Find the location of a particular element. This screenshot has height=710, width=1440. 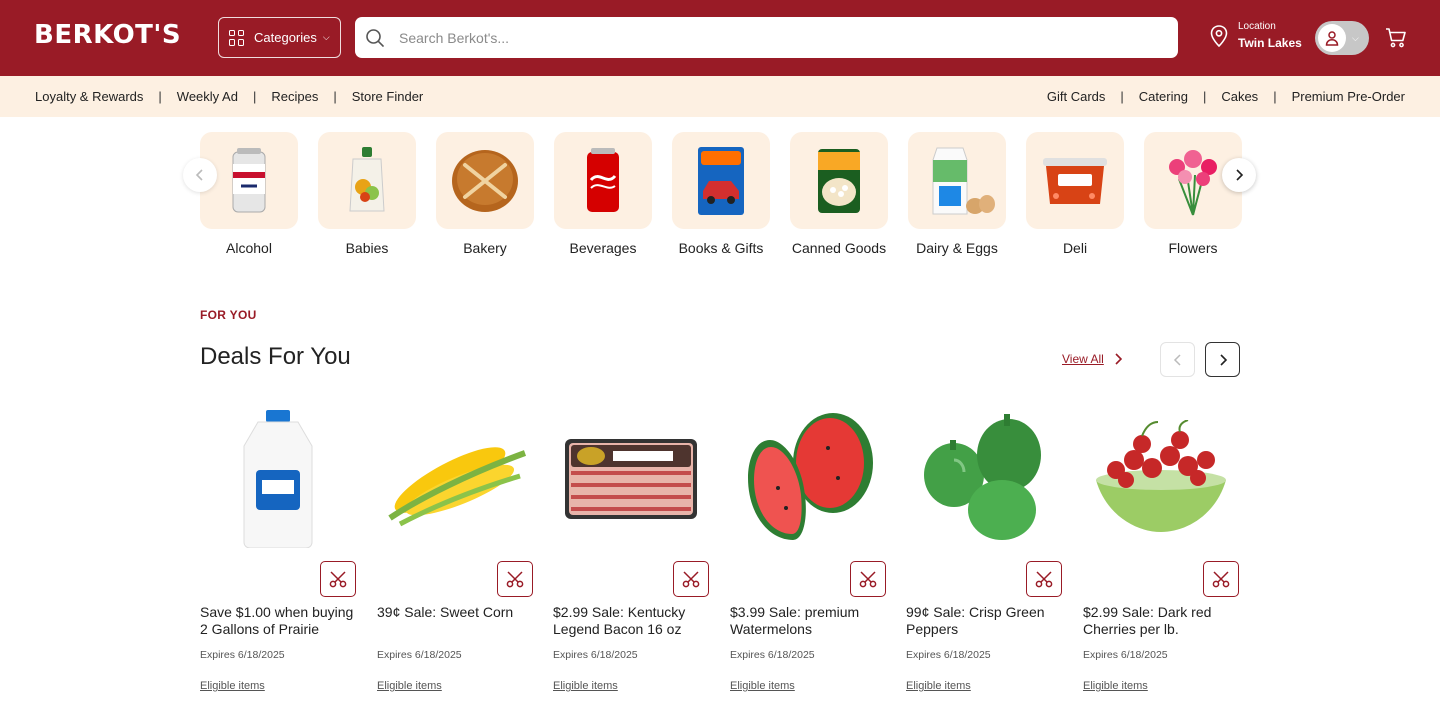

avatar is located at coordinates (1332, 38).